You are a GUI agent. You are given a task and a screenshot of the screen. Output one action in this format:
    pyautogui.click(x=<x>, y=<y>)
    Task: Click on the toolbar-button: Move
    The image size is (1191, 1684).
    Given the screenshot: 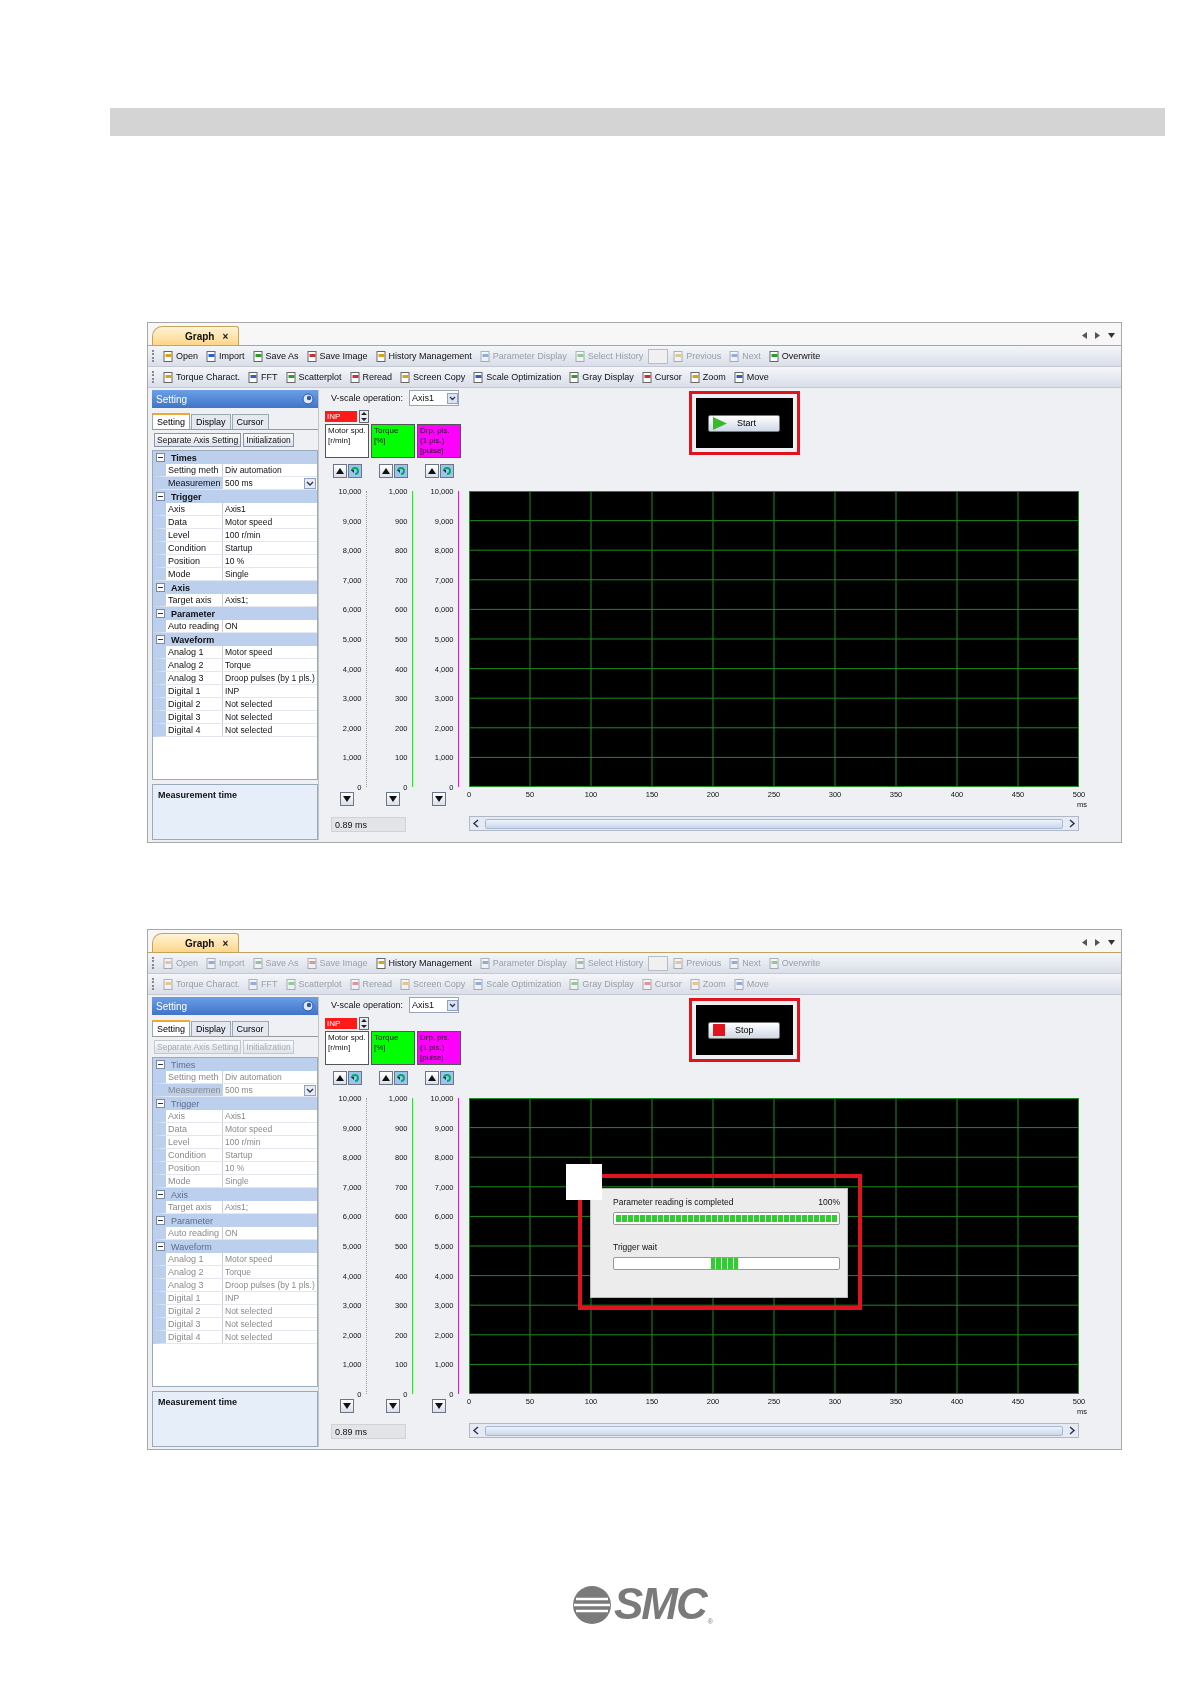 What is the action you would take?
    pyautogui.click(x=751, y=377)
    